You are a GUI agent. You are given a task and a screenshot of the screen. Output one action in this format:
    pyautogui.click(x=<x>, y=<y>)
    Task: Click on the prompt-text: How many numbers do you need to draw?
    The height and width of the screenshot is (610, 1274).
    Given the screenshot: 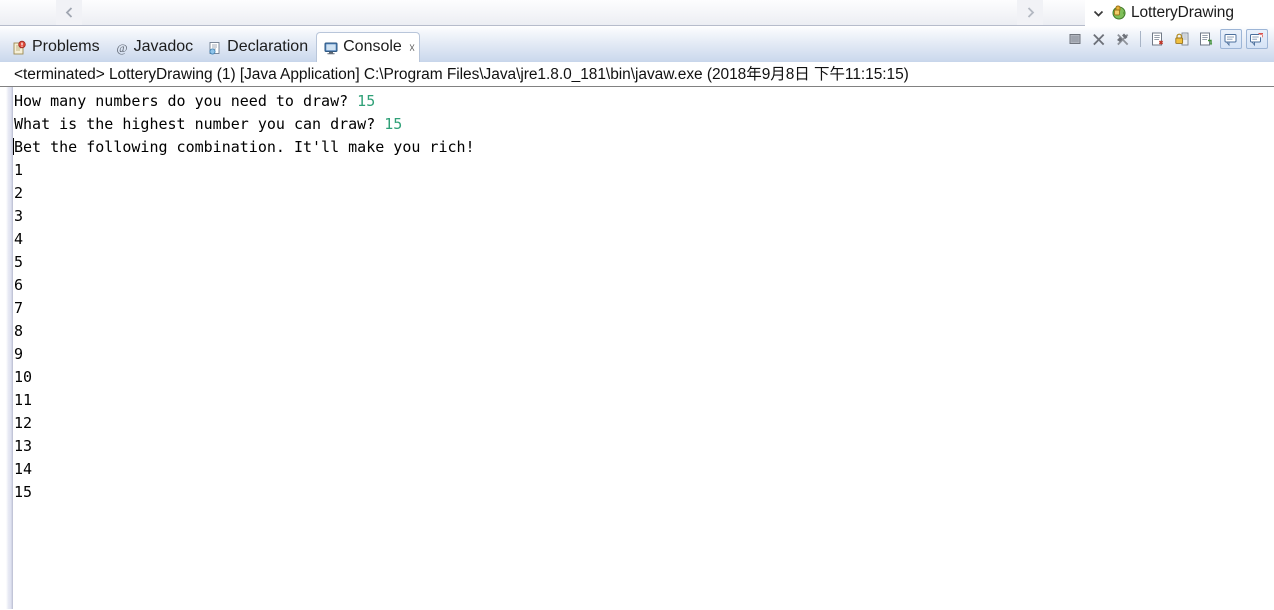 What is the action you would take?
    pyautogui.click(x=186, y=101)
    